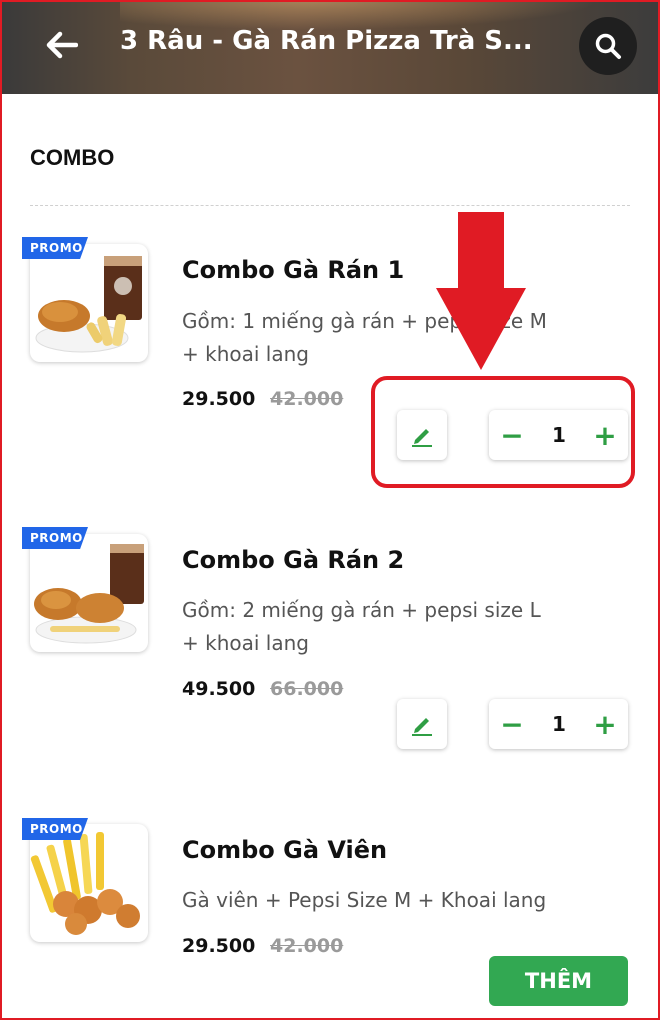  What do you see at coordinates (512, 724) in the screenshot?
I see `decrease-button: −` at bounding box center [512, 724].